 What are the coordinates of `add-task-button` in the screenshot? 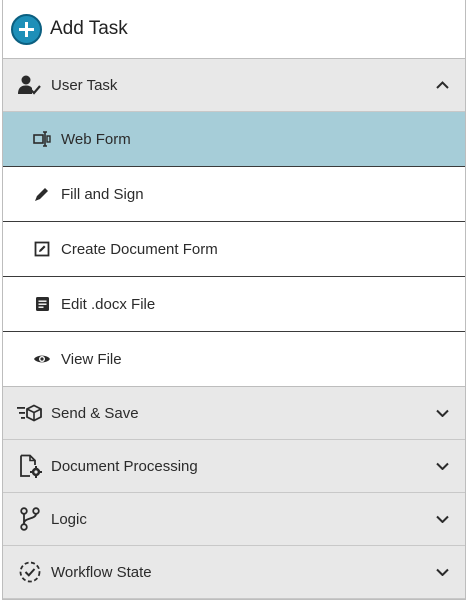 It's located at (26, 29).